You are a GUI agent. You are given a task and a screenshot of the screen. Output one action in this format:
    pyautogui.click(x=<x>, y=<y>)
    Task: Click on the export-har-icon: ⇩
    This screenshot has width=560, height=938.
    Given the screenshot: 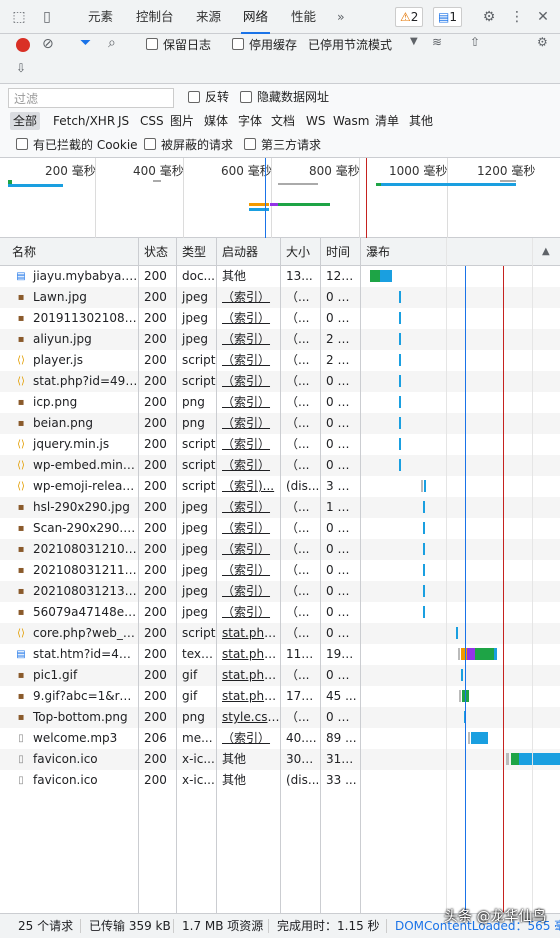 What is the action you would take?
    pyautogui.click(x=21, y=68)
    